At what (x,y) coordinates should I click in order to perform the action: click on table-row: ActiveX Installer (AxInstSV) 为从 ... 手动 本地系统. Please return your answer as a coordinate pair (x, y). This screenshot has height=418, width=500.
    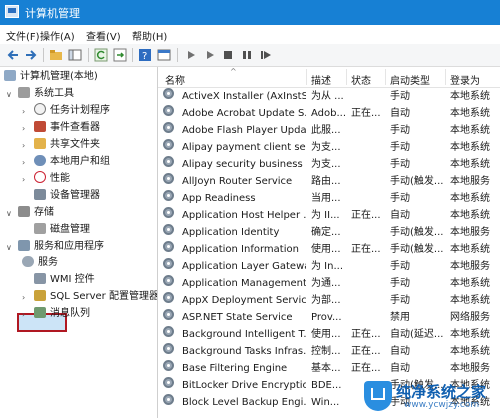
    Looking at the image, I should click on (329, 96).